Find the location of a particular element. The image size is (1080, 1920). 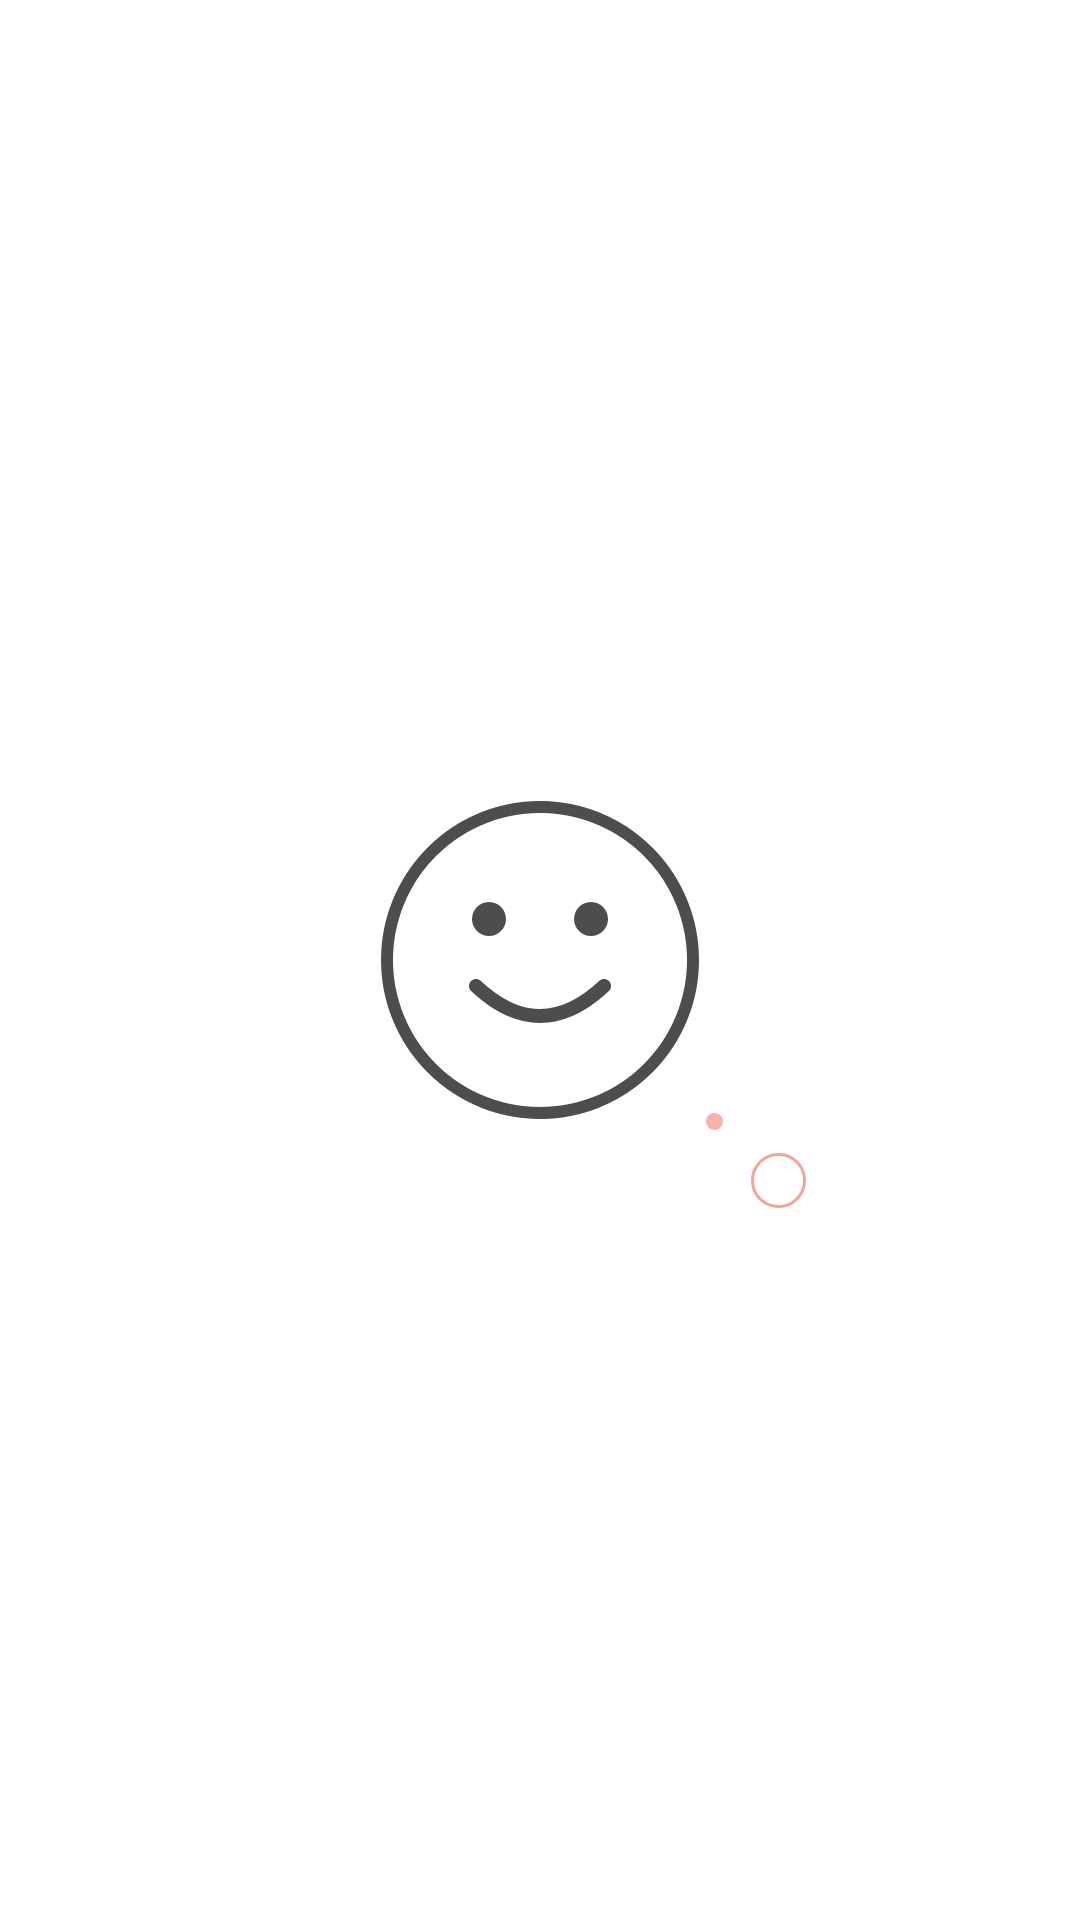

smiley-left-eye is located at coordinates (489, 919).